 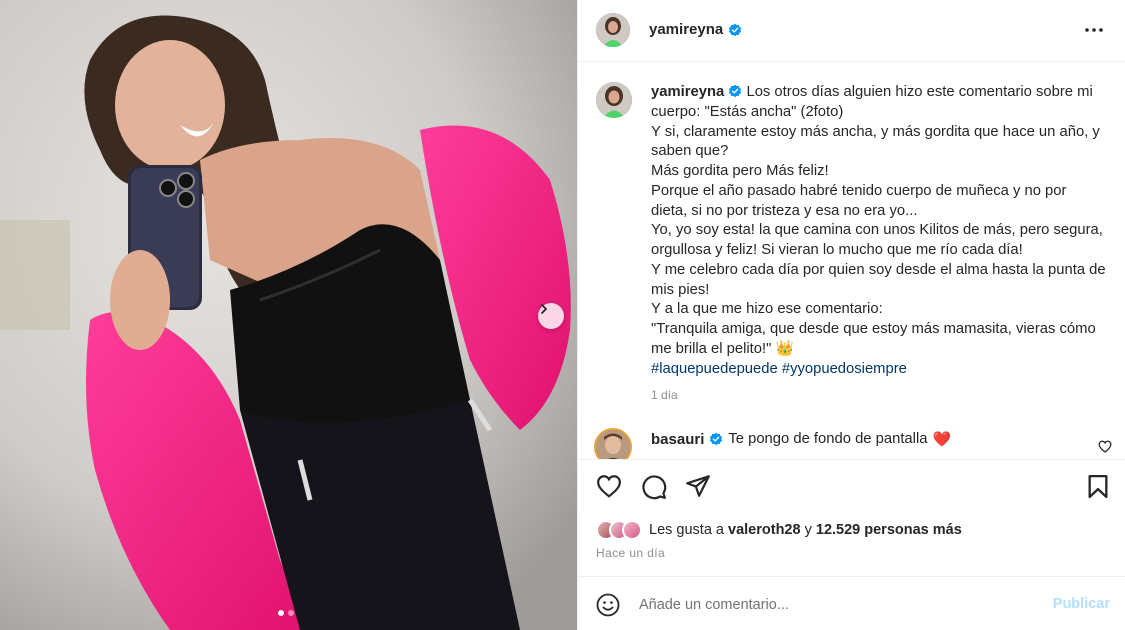 What do you see at coordinates (844, 369) in the screenshot?
I see `hashtag-link: #yyopuedosiempre` at bounding box center [844, 369].